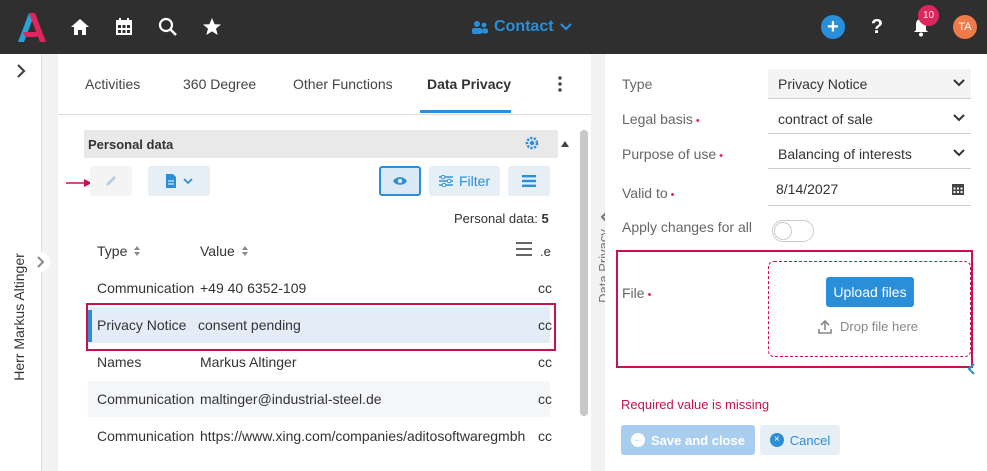 Image resolution: width=987 pixels, height=471 pixels. What do you see at coordinates (31, 27) in the screenshot?
I see `app-logo` at bounding box center [31, 27].